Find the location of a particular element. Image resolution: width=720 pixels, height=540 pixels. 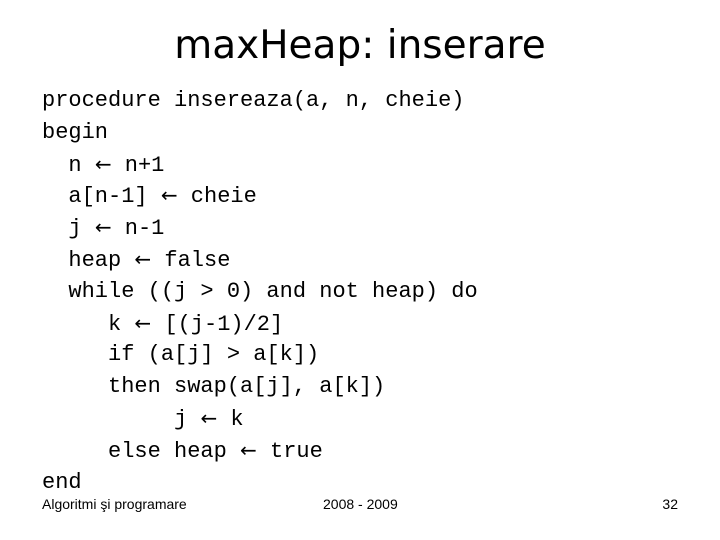

code-line: a[n-1] ← cheie is located at coordinates (260, 196).